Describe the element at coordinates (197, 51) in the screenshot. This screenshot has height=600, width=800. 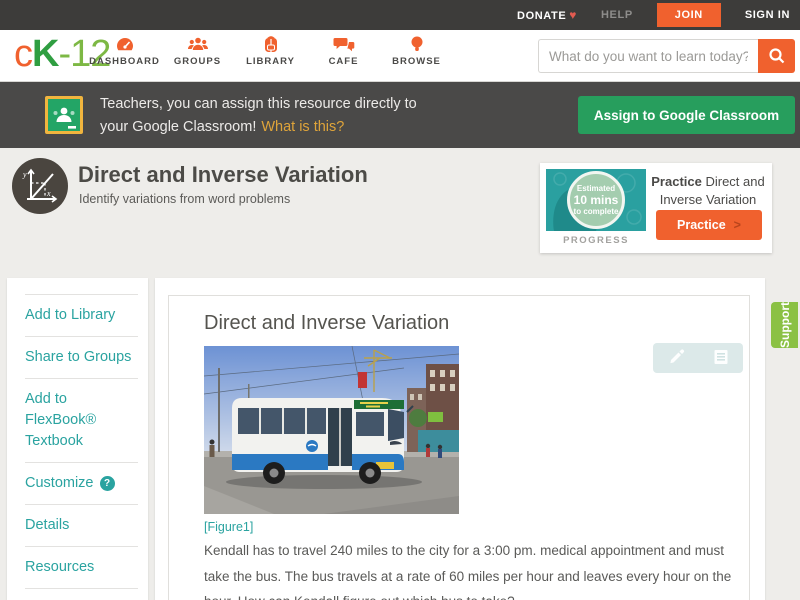
I see `nav-item-groups: GROUPS` at that location.